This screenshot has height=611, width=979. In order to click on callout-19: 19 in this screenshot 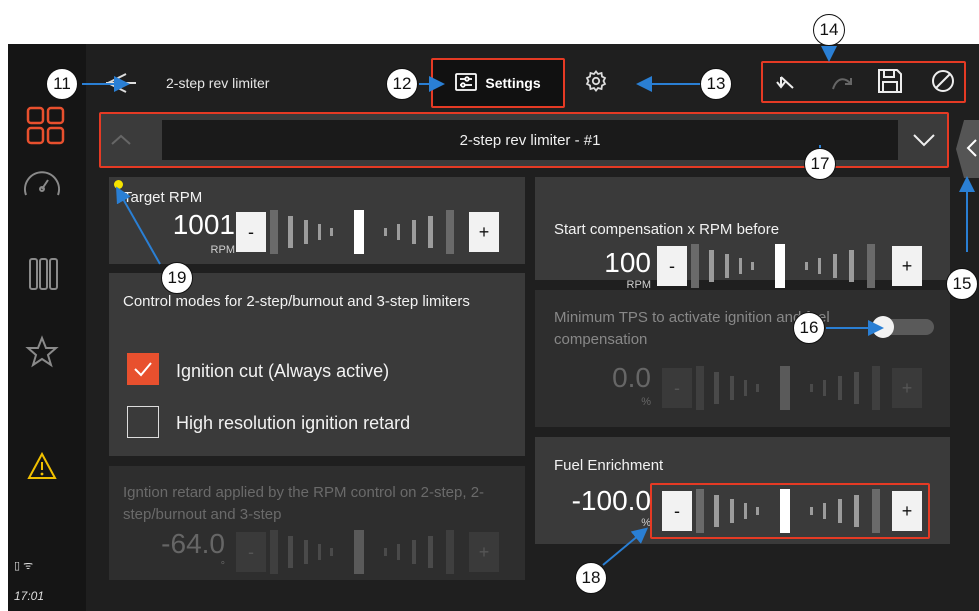, I will do `click(177, 278)`.